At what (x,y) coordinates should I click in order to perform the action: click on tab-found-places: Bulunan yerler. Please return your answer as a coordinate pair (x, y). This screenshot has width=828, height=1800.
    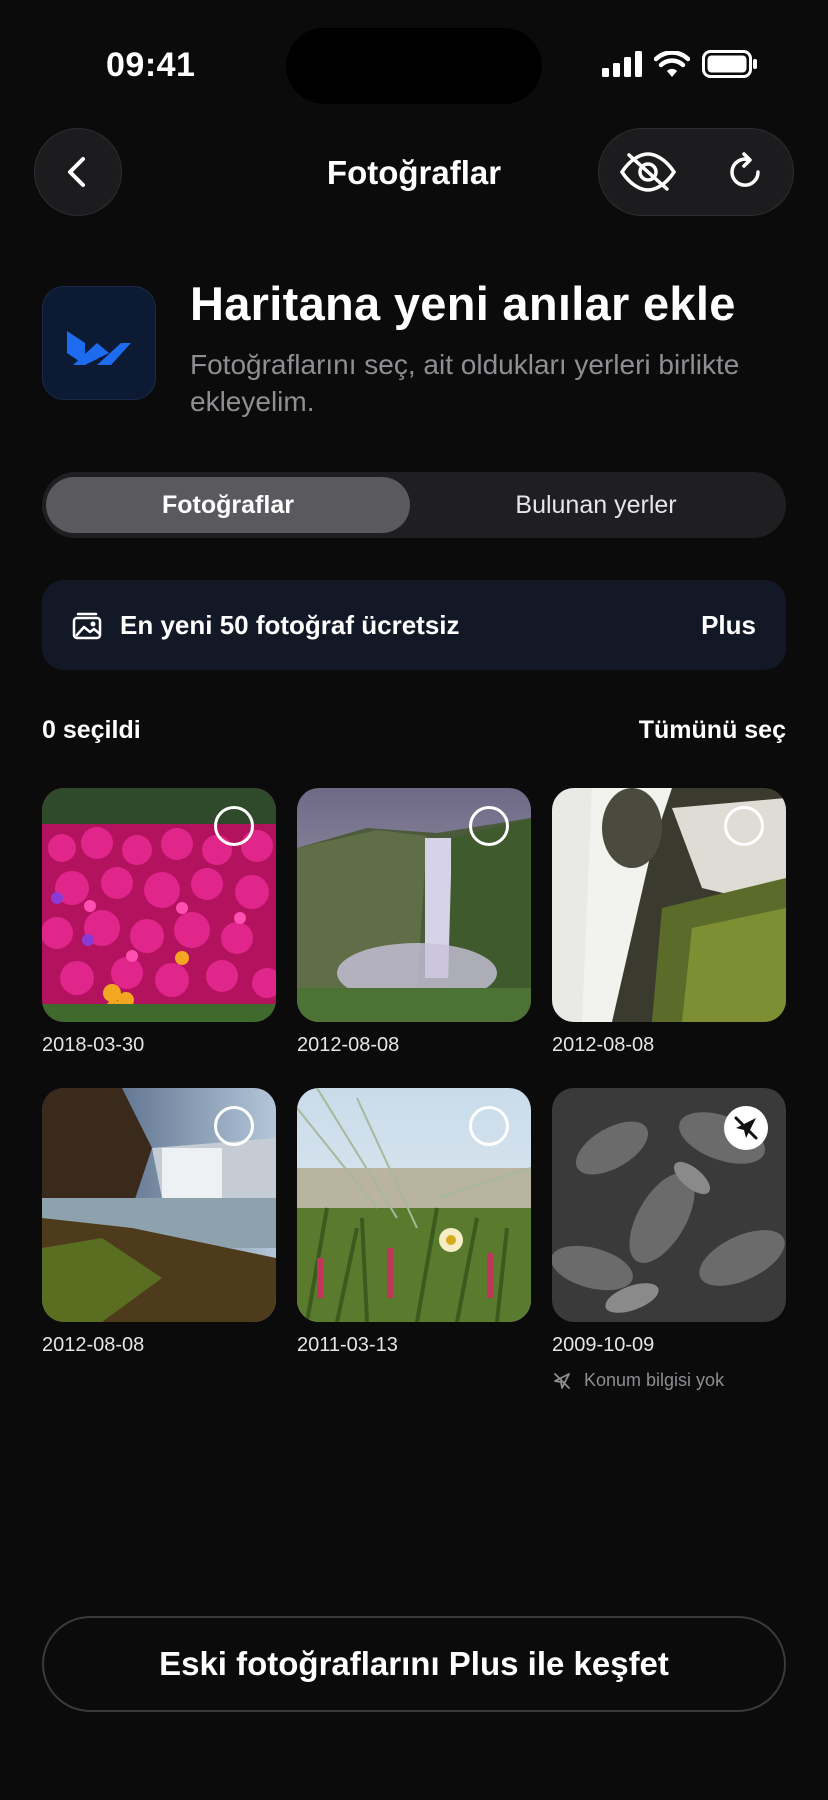
    Looking at the image, I should click on (596, 505).